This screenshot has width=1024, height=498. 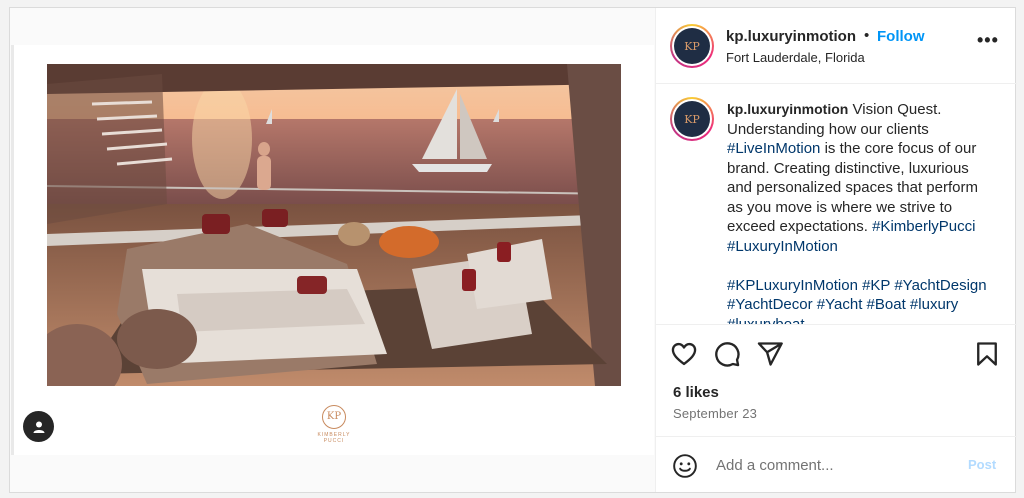 What do you see at coordinates (787, 109) in the screenshot?
I see `caption-username: kp.luxuryinmotion` at bounding box center [787, 109].